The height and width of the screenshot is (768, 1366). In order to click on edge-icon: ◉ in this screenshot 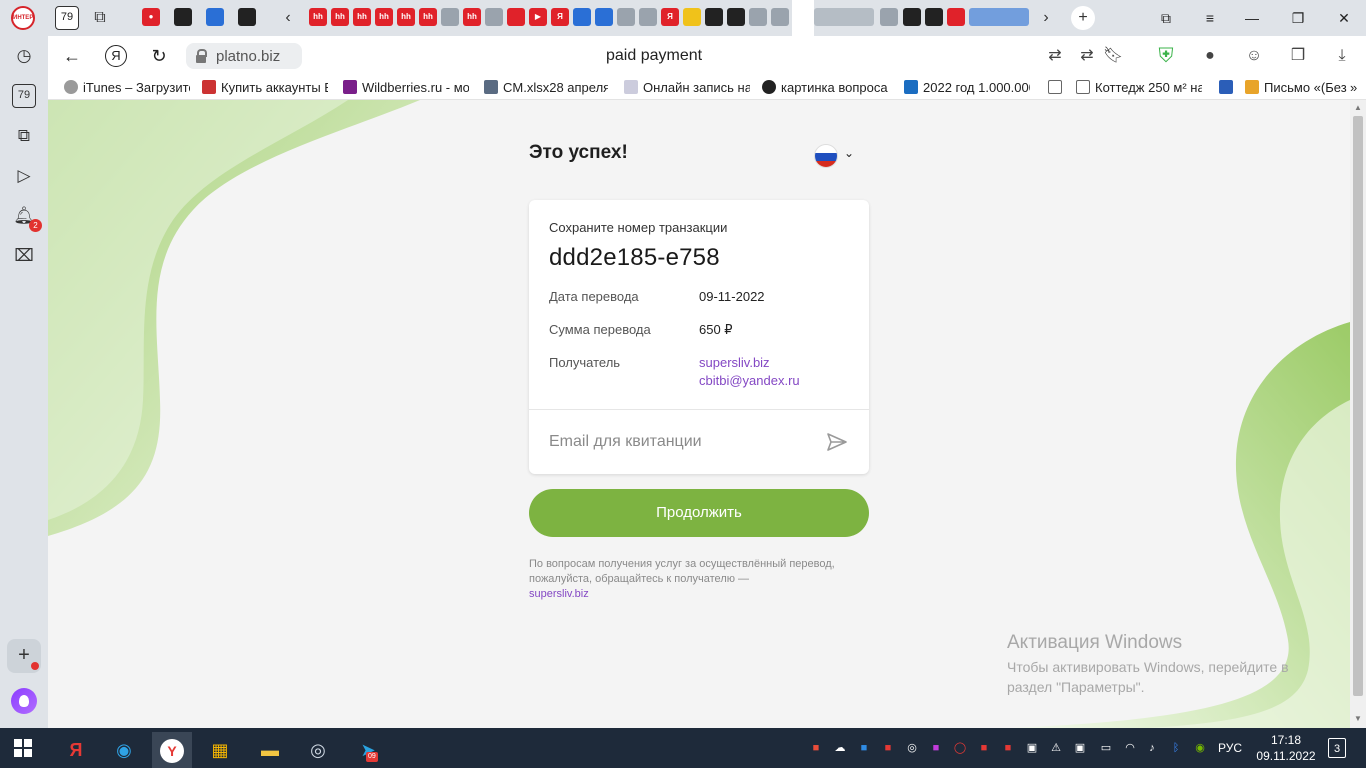, I will do `click(124, 750)`.